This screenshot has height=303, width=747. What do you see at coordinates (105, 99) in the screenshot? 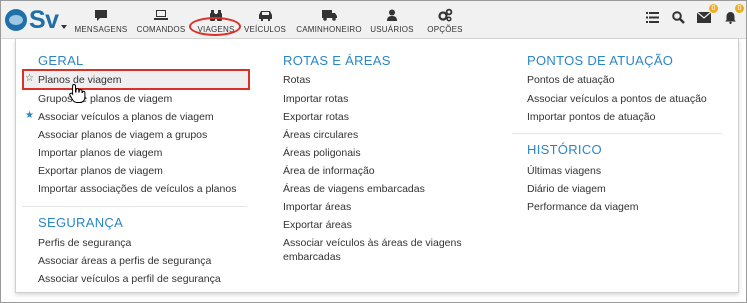
I see `menu-item-grupos-planos: Grupos de planos de viagem` at bounding box center [105, 99].